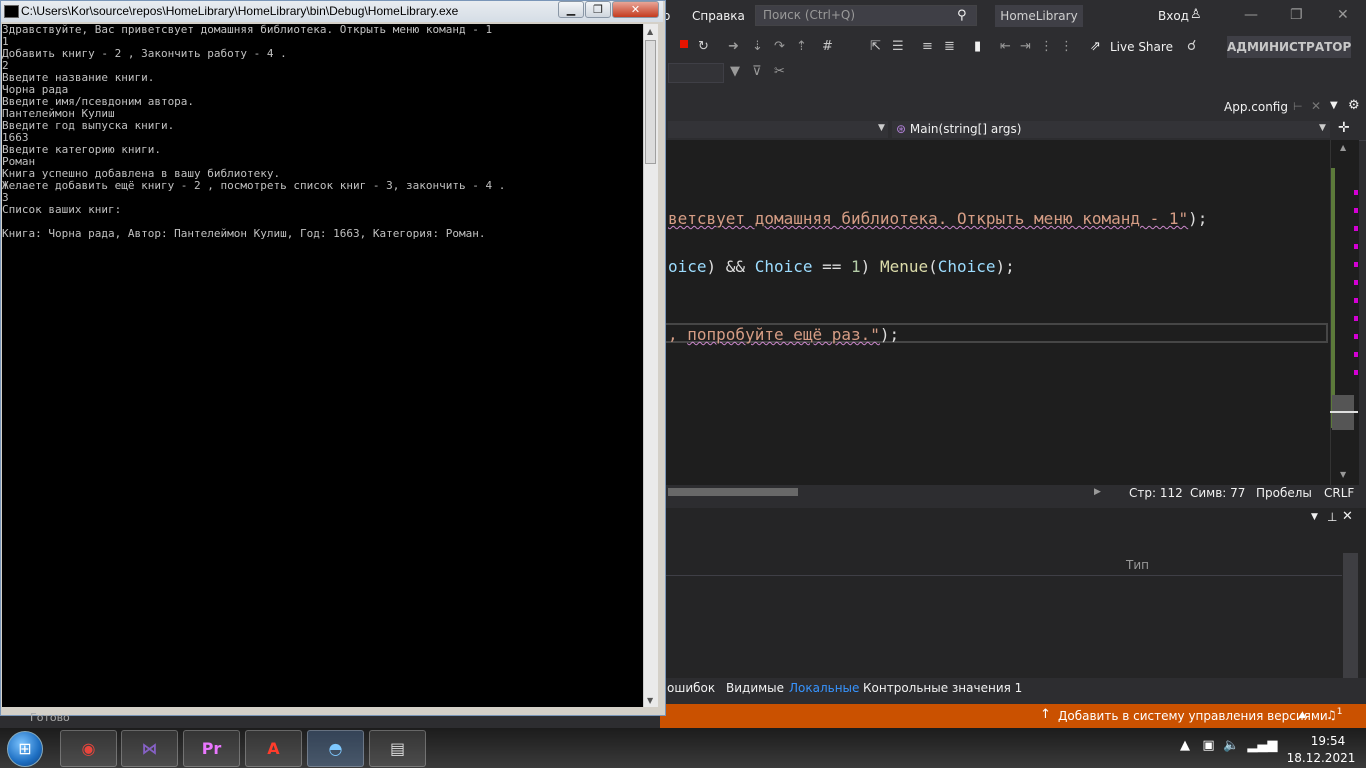  What do you see at coordinates (684, 44) in the screenshot?
I see `stop-debug-icon` at bounding box center [684, 44].